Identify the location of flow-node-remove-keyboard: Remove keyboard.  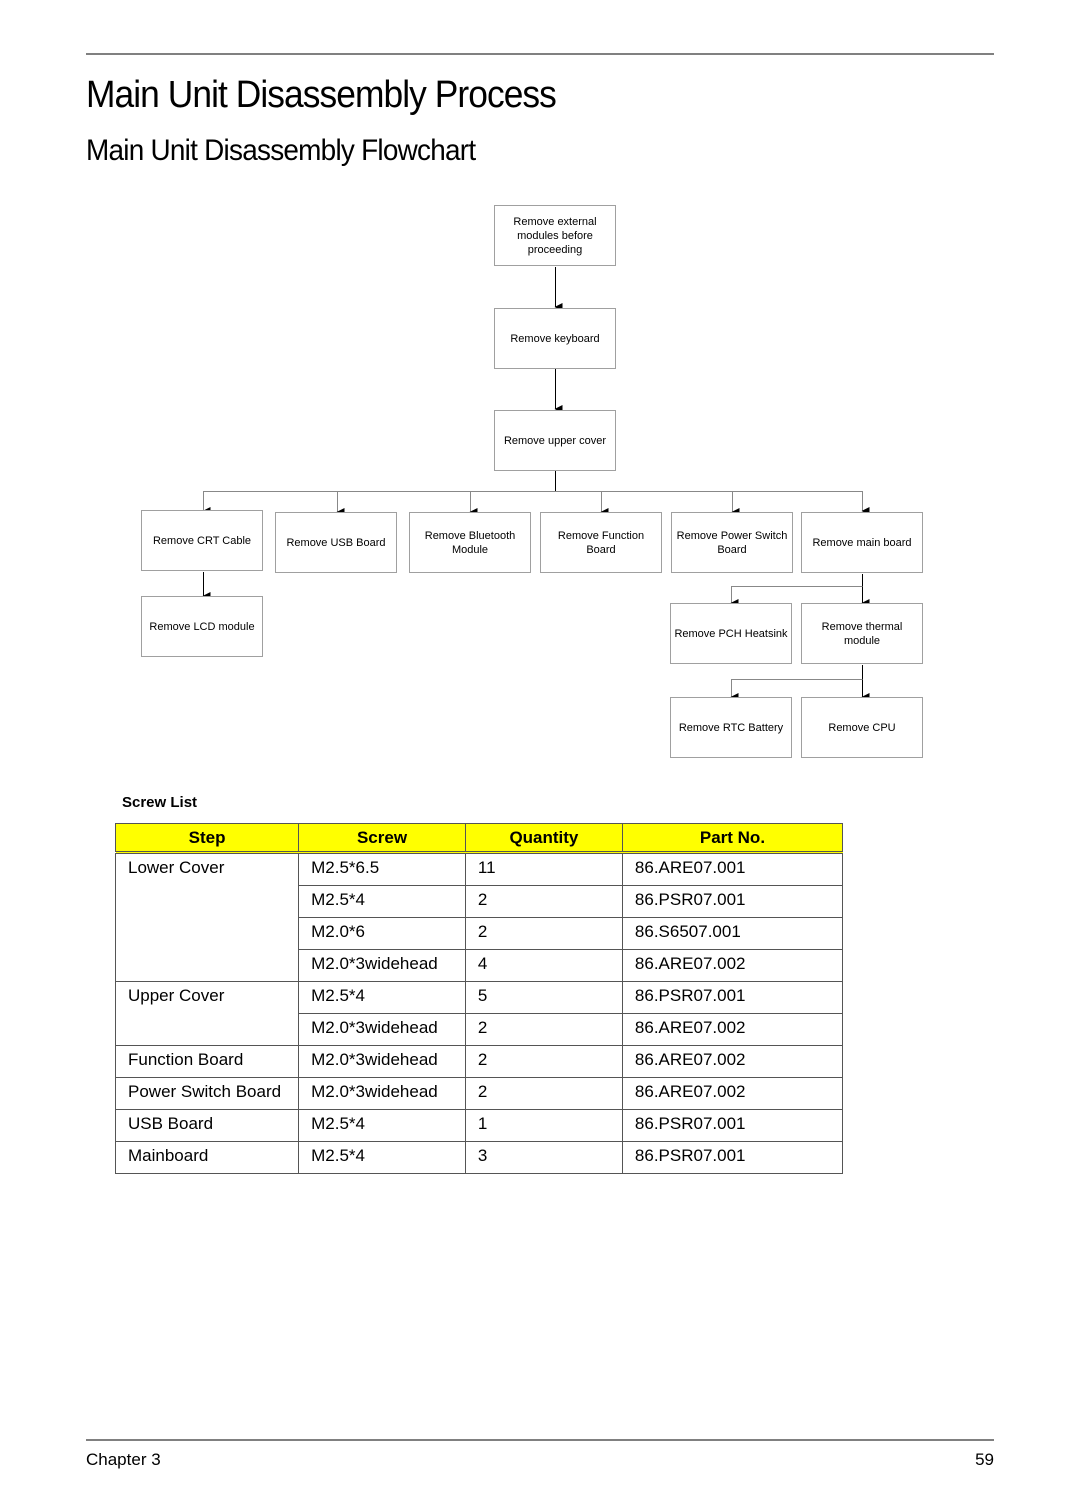
(555, 338).